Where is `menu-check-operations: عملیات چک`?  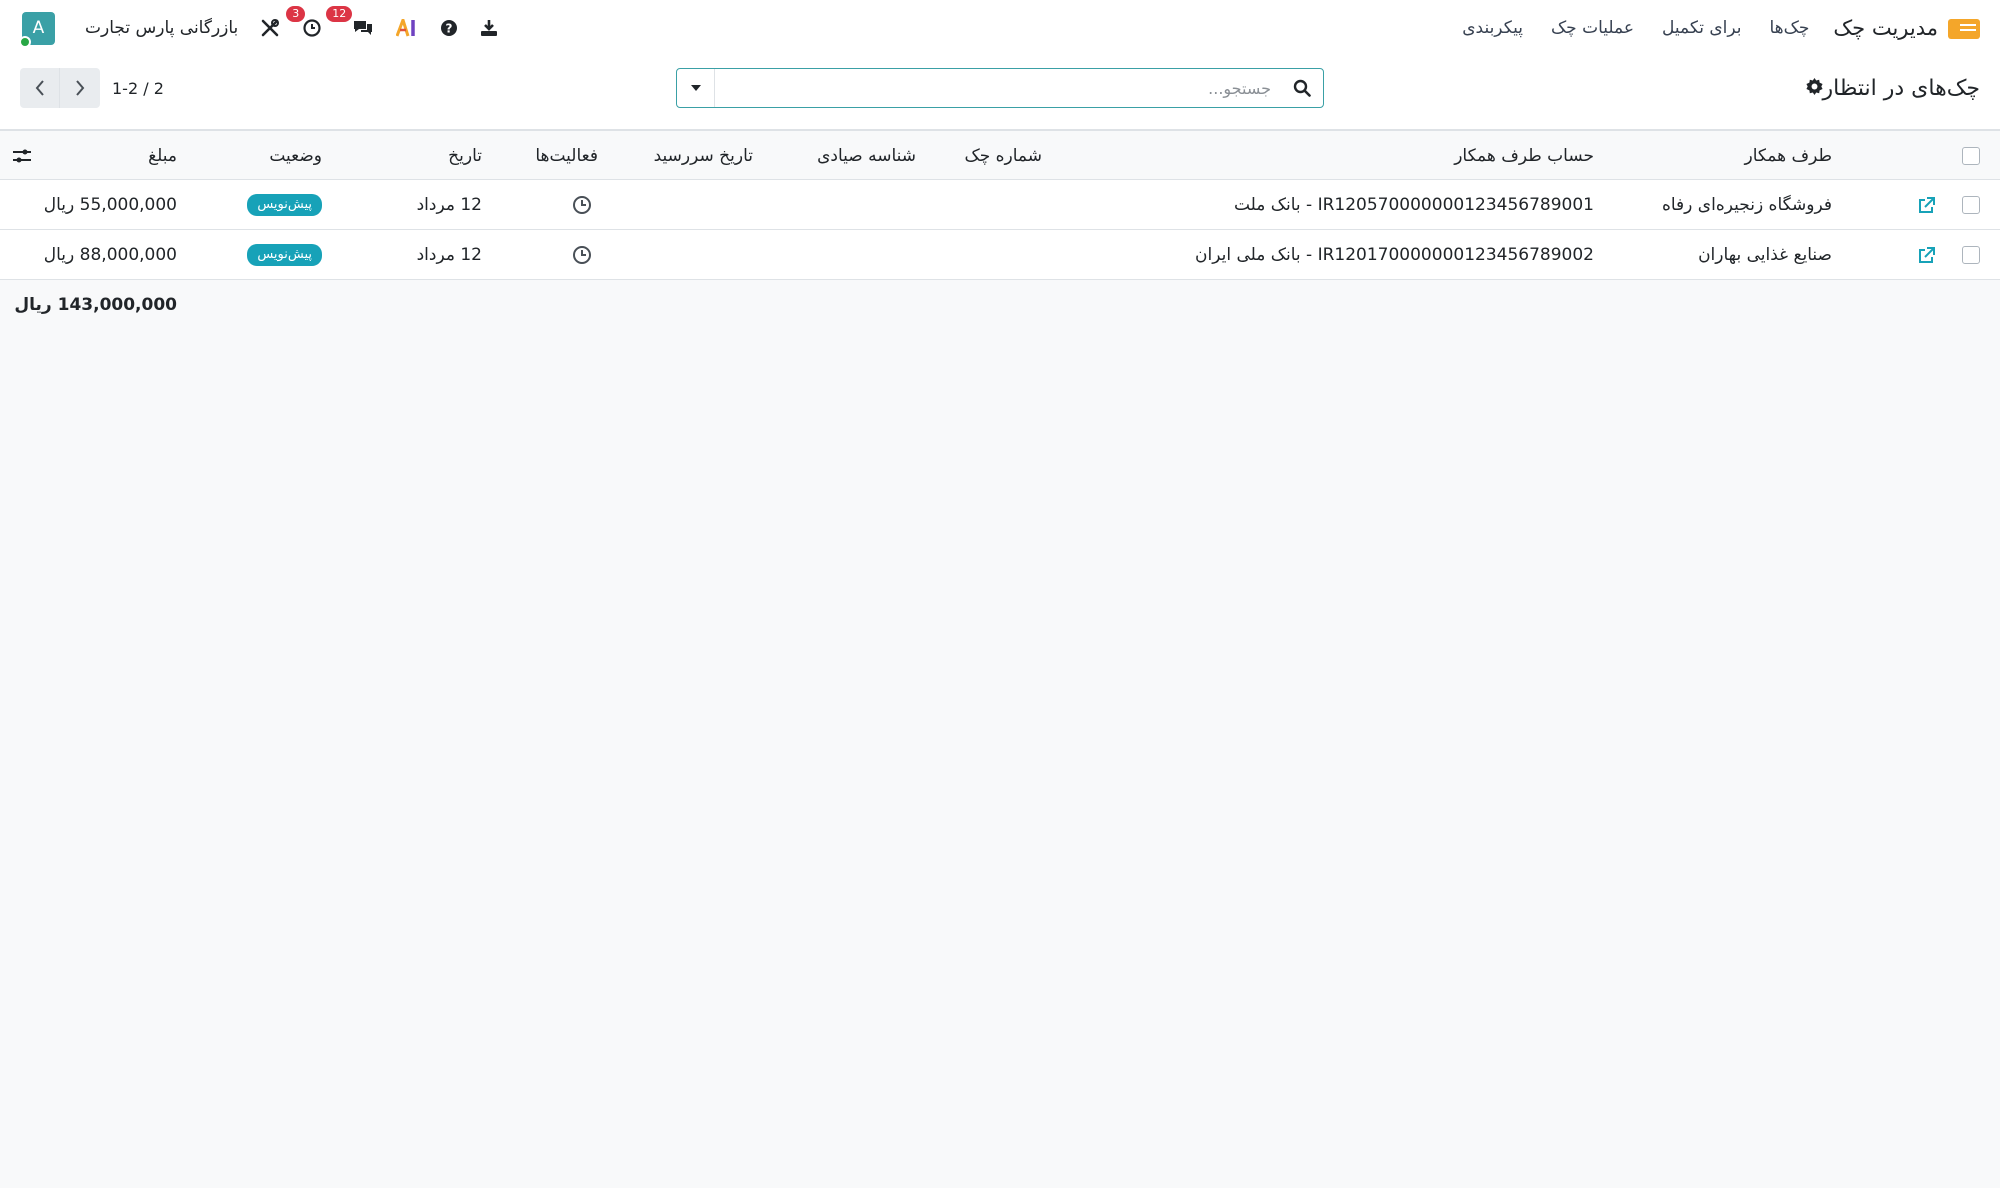 menu-check-operations: عملیات چک is located at coordinates (1592, 28).